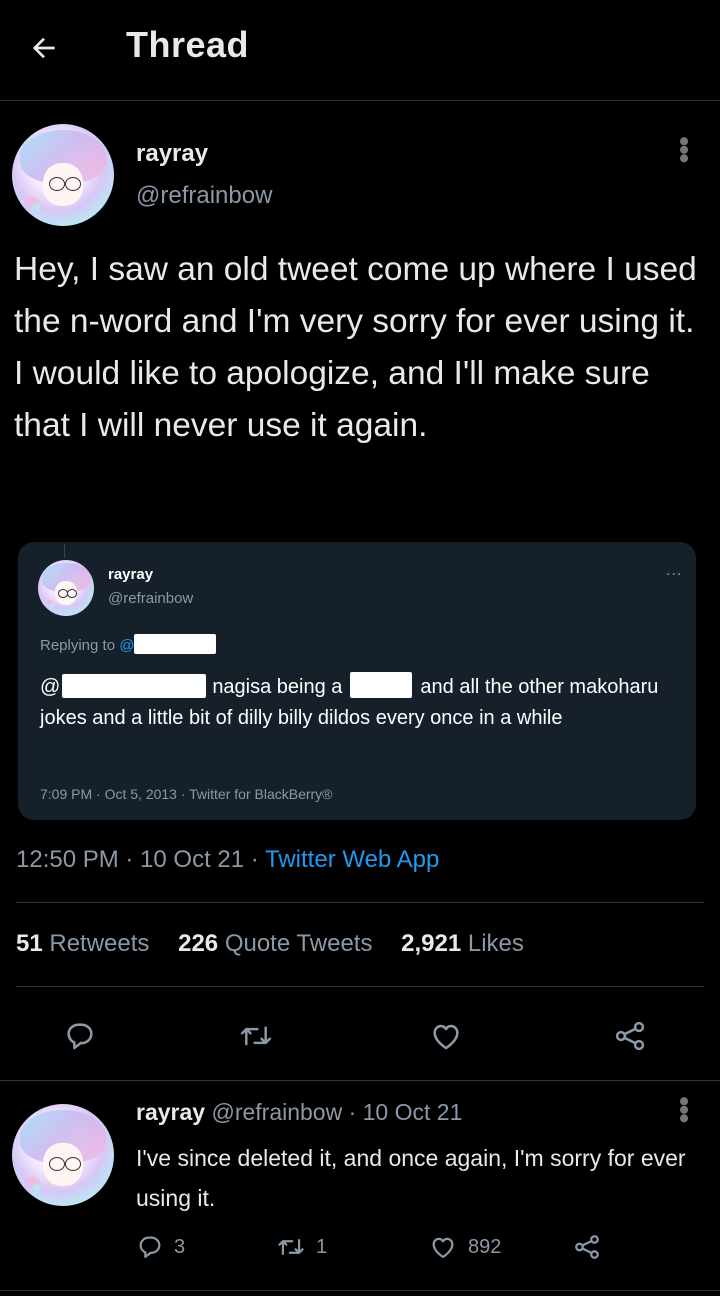 The height and width of the screenshot is (1296, 720). Describe the element at coordinates (298, 943) in the screenshot. I see `quotes-label: Quote Tweets` at that location.